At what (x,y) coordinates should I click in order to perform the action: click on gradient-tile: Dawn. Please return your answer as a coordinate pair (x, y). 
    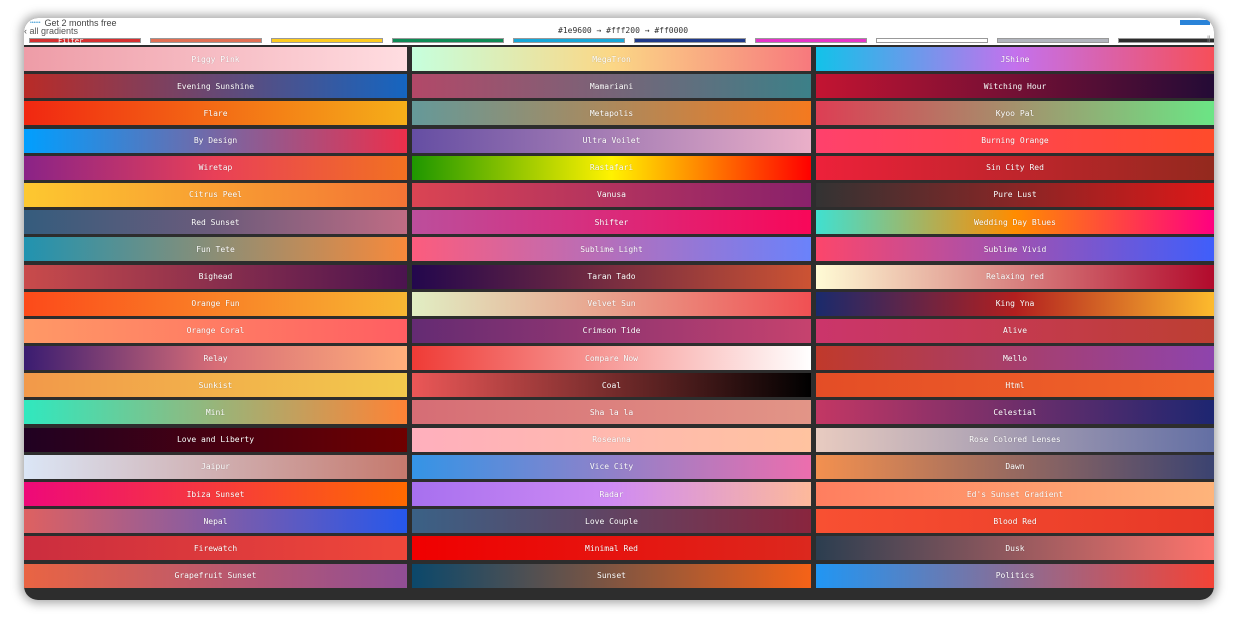
    Looking at the image, I should click on (1015, 466).